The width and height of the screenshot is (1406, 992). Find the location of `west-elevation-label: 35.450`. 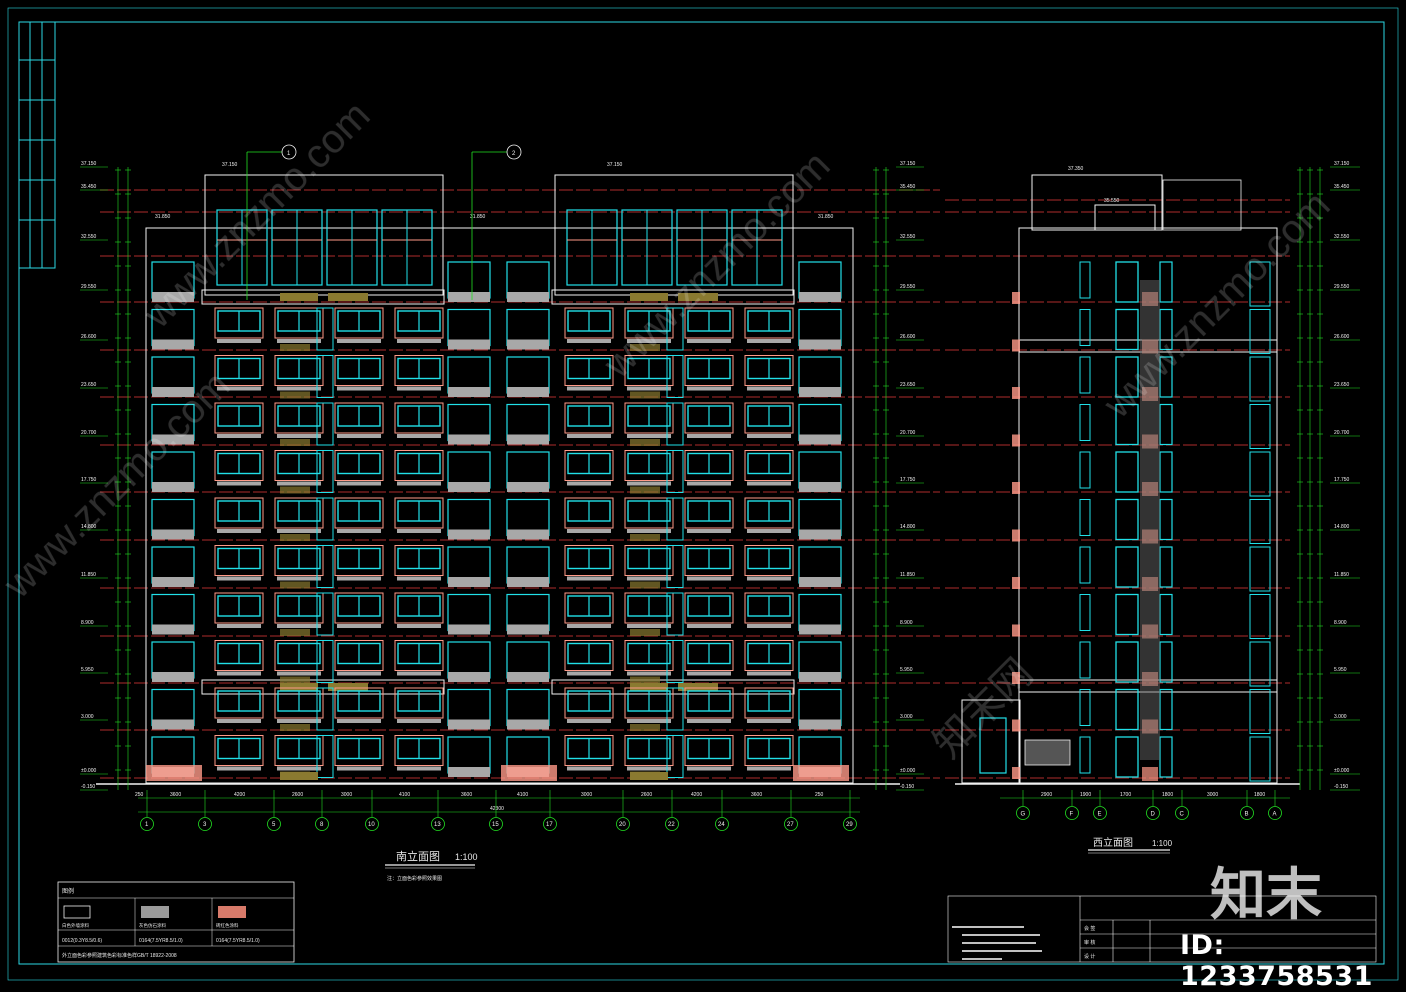

west-elevation-label: 35.450 is located at coordinates (1342, 187).